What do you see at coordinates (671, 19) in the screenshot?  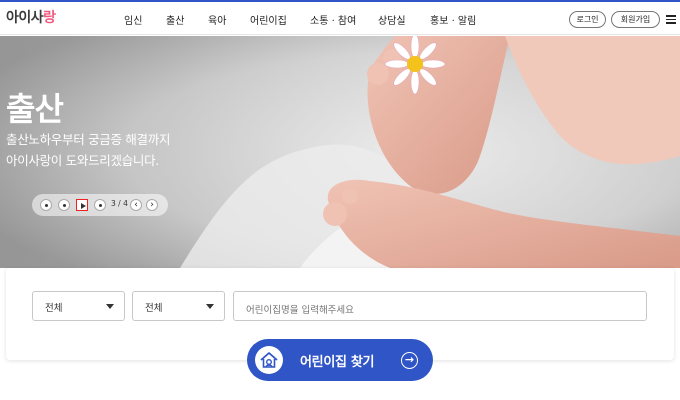 I see `menu-icon` at bounding box center [671, 19].